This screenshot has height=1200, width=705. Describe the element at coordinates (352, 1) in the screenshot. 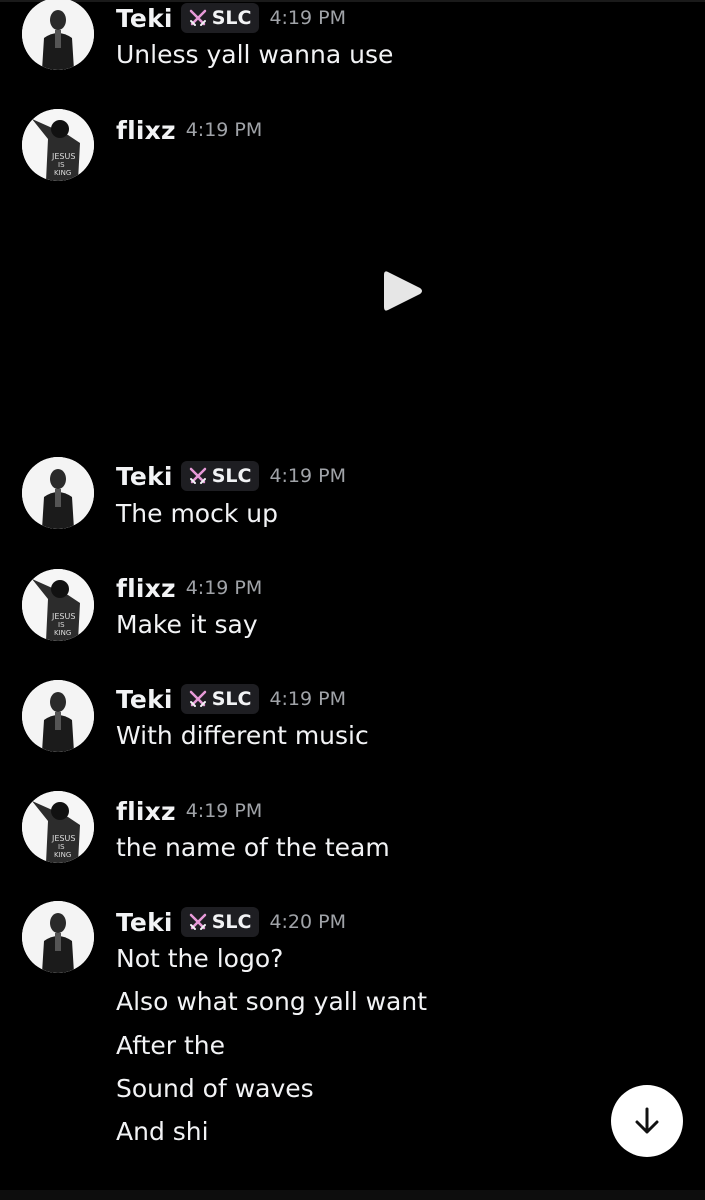

I see `top-edge` at that location.